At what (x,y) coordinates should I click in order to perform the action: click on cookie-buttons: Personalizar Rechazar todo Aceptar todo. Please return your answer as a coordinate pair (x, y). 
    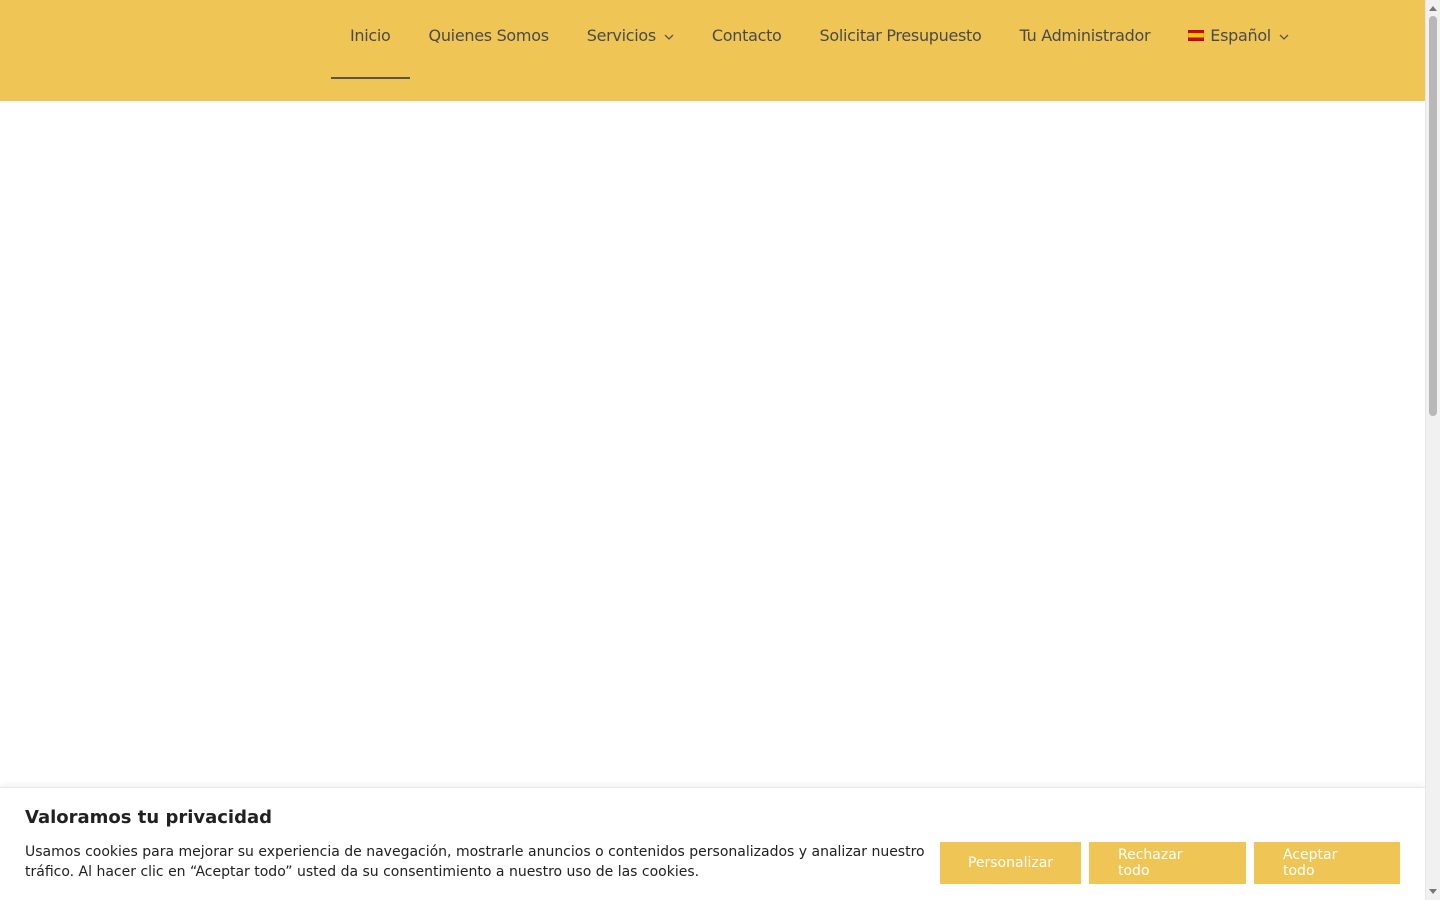
    Looking at the image, I should click on (1170, 863).